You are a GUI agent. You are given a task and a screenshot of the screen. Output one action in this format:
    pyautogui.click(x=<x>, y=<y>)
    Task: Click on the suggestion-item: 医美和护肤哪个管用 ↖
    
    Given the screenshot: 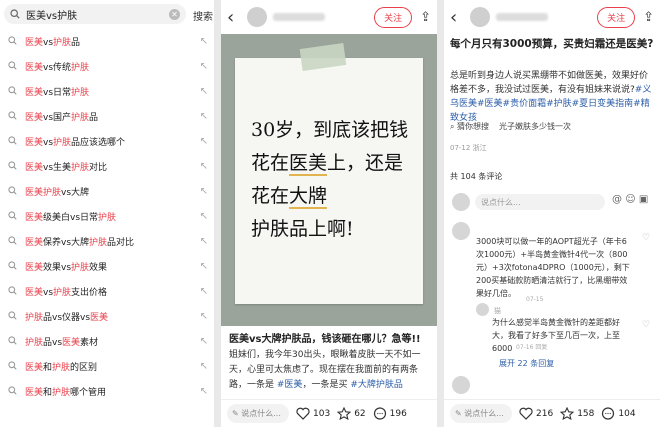 What is the action you would take?
    pyautogui.click(x=107, y=391)
    